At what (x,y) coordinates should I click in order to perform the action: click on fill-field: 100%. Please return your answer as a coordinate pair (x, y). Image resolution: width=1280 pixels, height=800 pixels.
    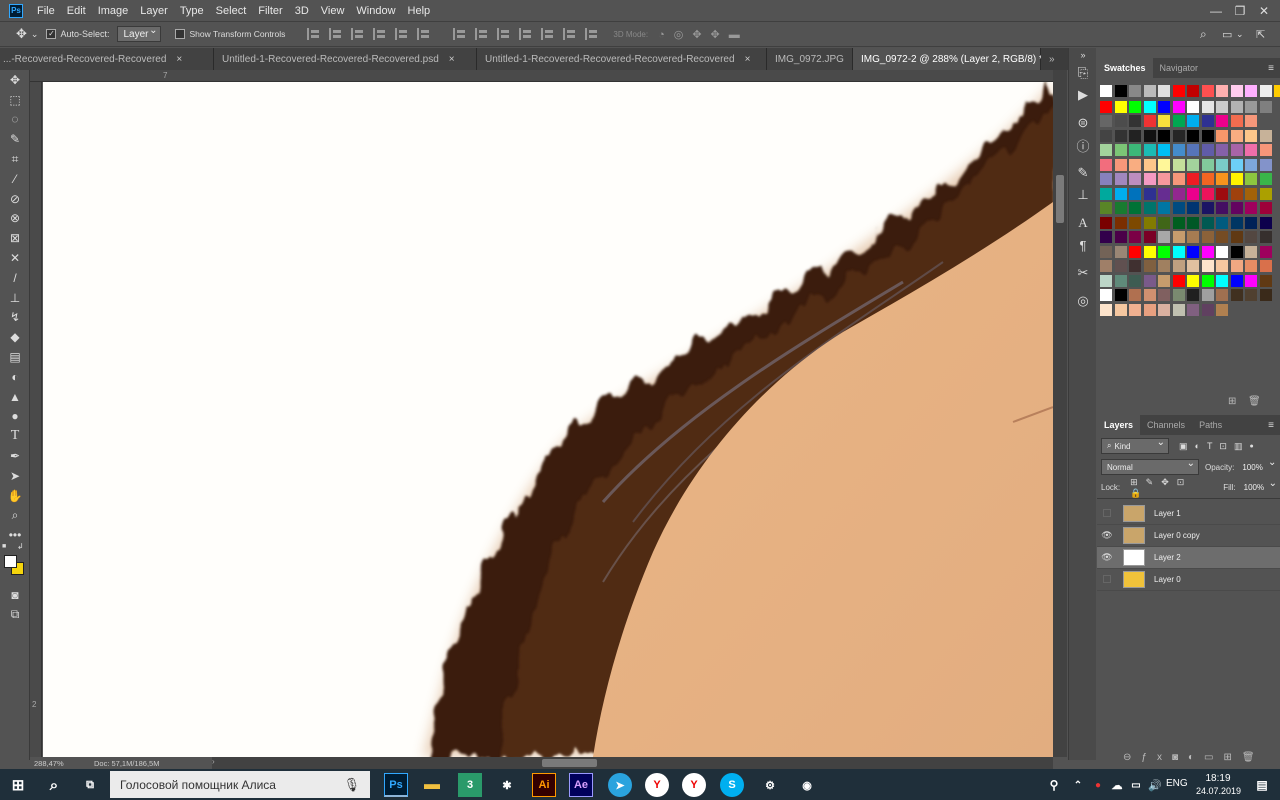
    Looking at the image, I should click on (1259, 487).